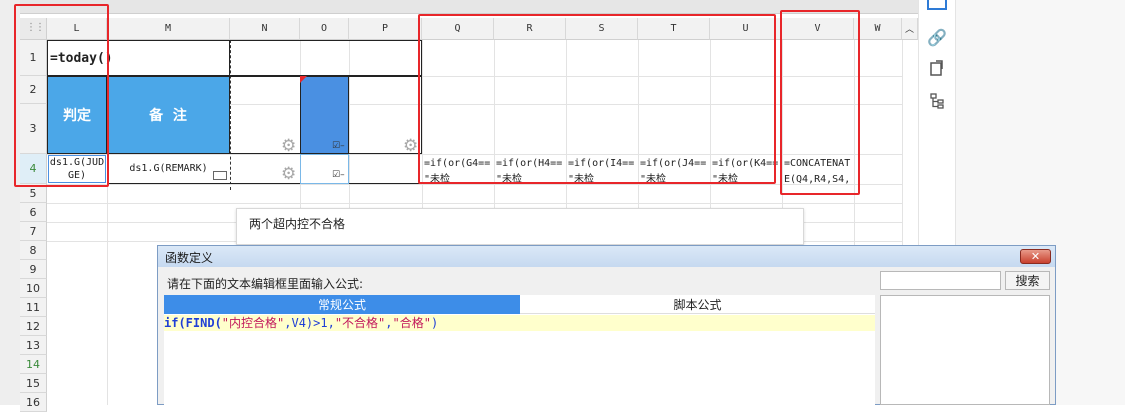  Describe the element at coordinates (33, 269) in the screenshot. I see `row-header-9: 9` at that location.